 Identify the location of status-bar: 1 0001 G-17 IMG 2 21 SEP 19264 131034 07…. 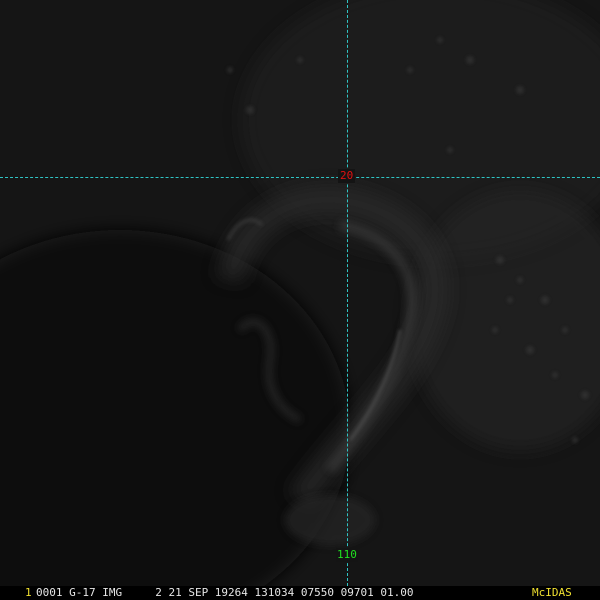
(300, 593).